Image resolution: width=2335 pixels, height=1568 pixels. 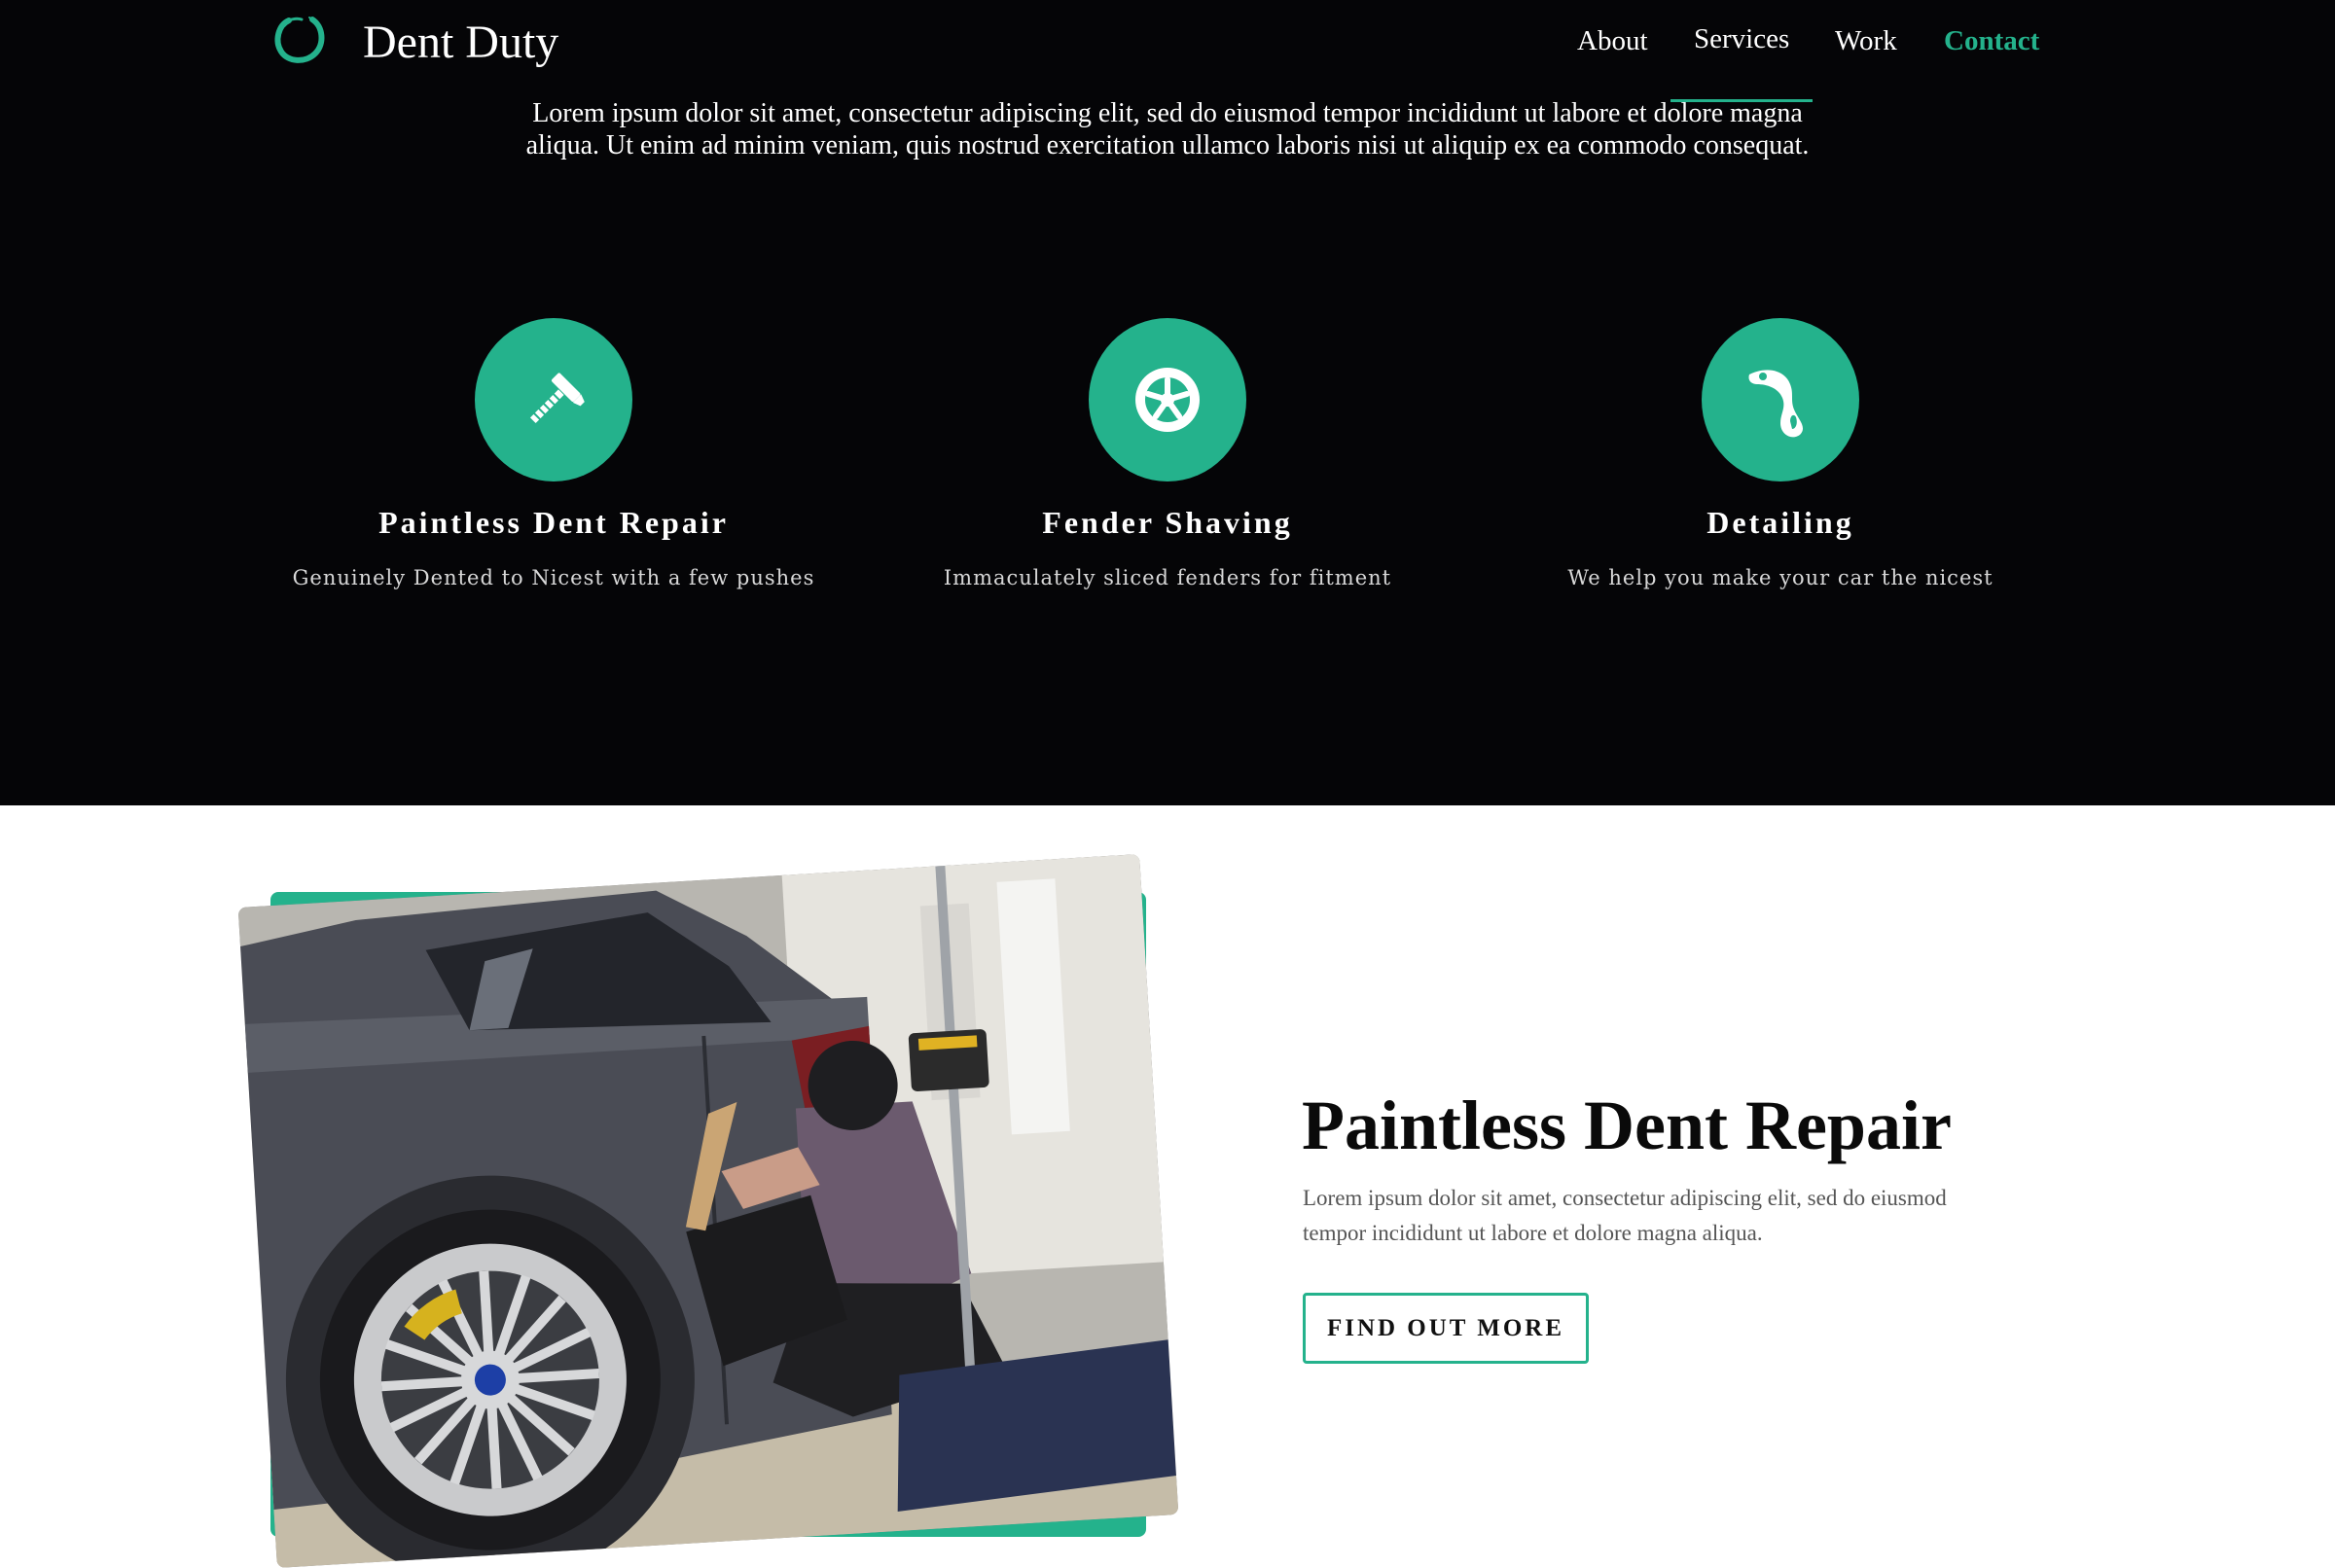 What do you see at coordinates (1741, 39) in the screenshot?
I see `nav-link-services: Services` at bounding box center [1741, 39].